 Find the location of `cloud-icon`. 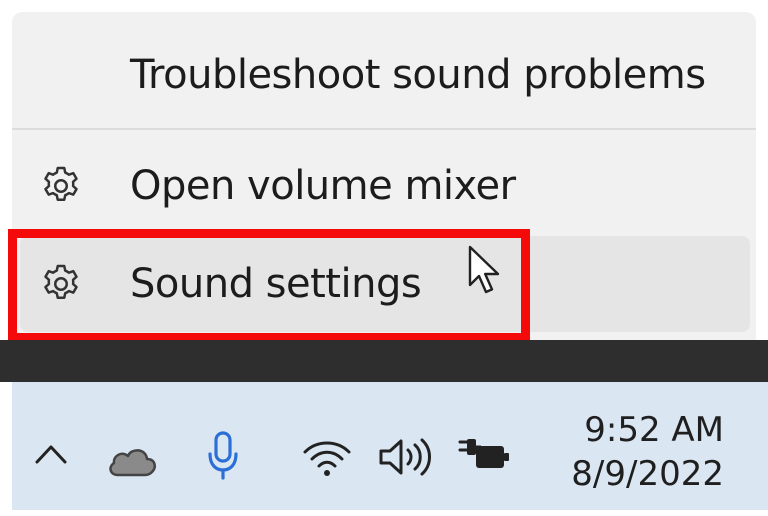

cloud-icon is located at coordinates (132, 461).